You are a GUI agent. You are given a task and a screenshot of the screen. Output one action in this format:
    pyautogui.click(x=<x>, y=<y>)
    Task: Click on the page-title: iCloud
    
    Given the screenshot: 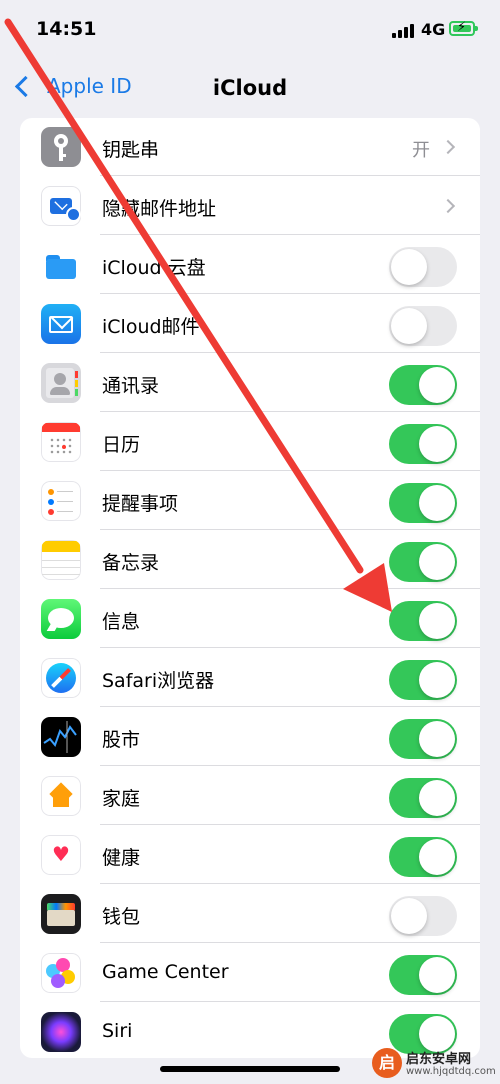 What is the action you would take?
    pyautogui.click(x=250, y=88)
    